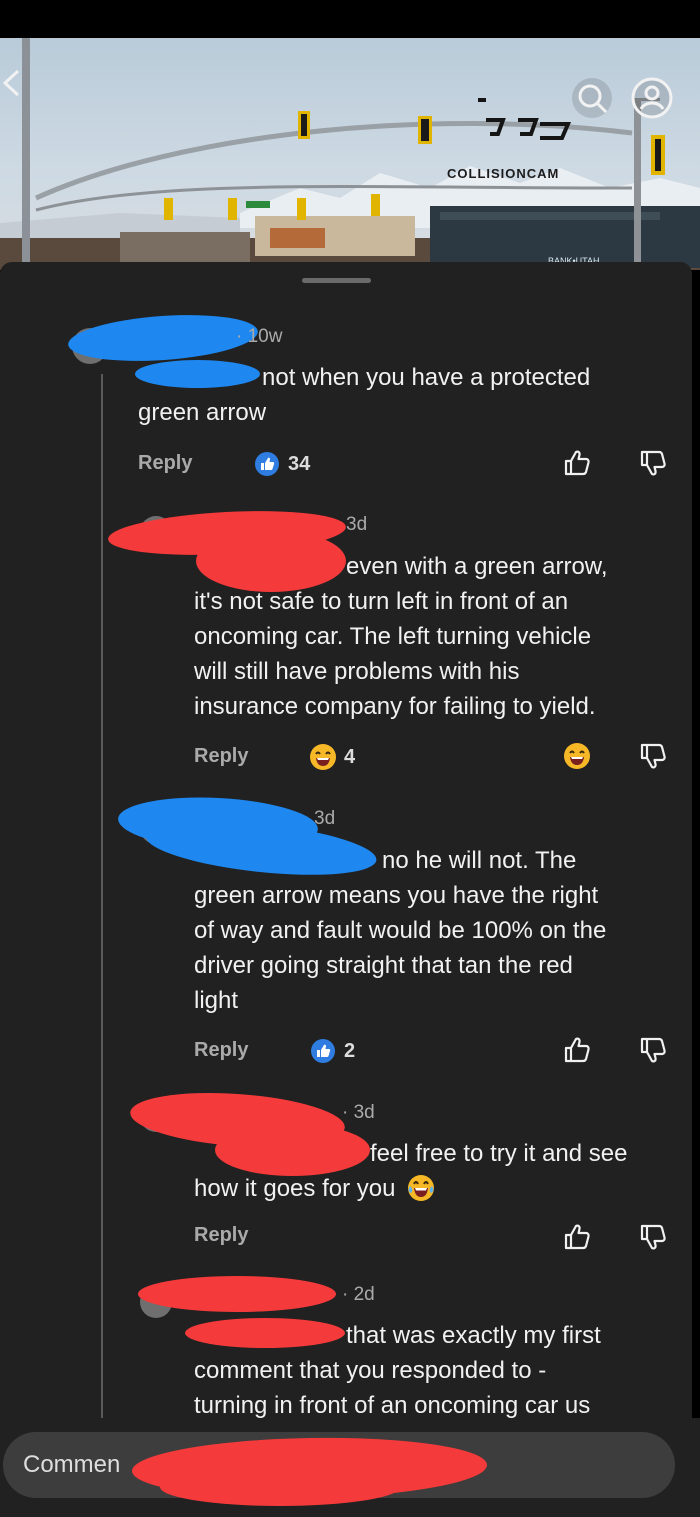  What do you see at coordinates (503, 173) in the screenshot?
I see `video-watermark: COLLISIONCAM` at bounding box center [503, 173].